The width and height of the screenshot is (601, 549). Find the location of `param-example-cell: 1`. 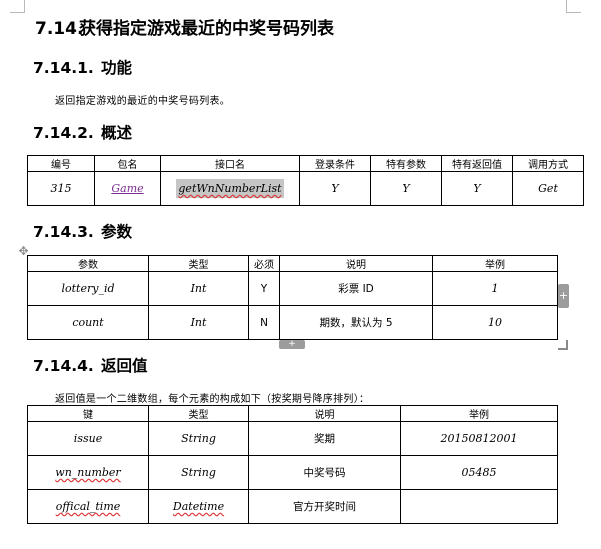

param-example-cell: 1 is located at coordinates (495, 288).